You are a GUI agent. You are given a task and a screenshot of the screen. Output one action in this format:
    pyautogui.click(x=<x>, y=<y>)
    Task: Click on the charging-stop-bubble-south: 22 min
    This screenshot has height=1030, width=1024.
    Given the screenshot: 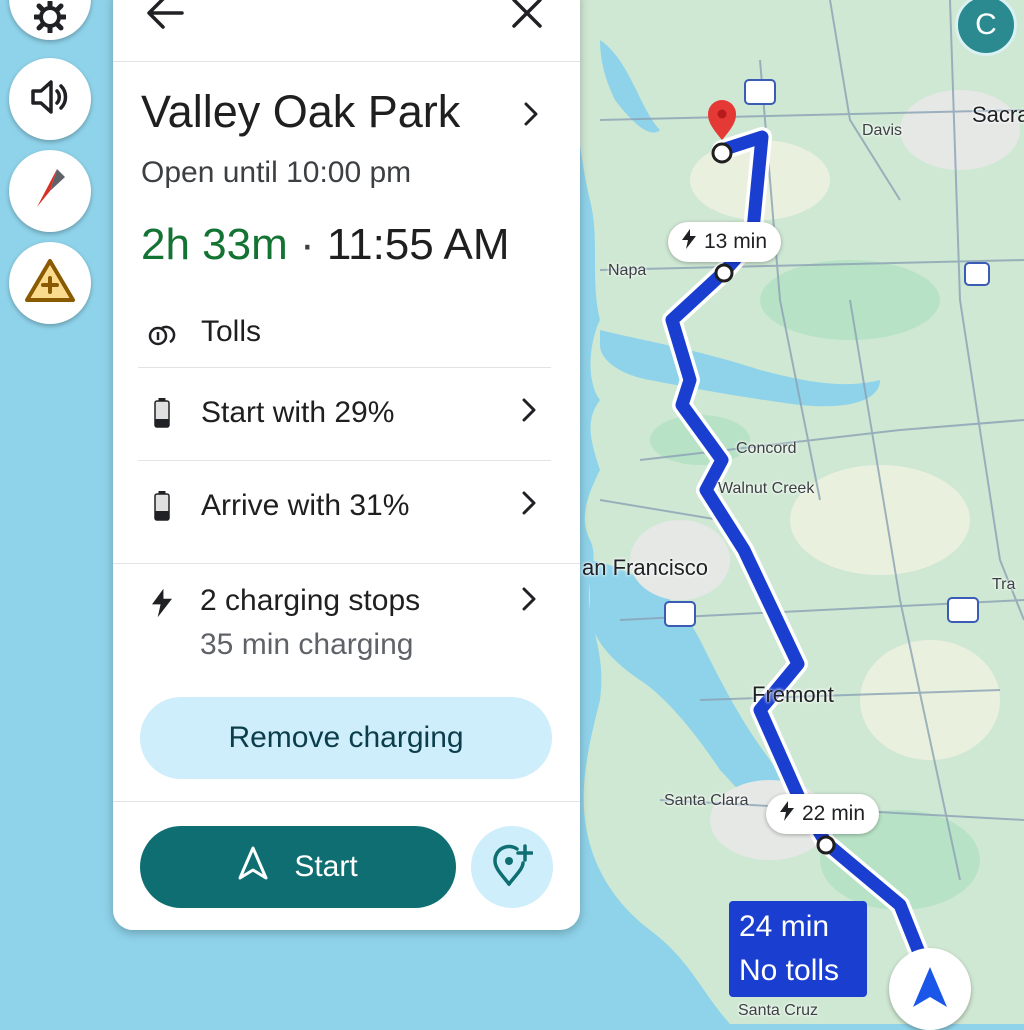 What is the action you would take?
    pyautogui.click(x=823, y=814)
    